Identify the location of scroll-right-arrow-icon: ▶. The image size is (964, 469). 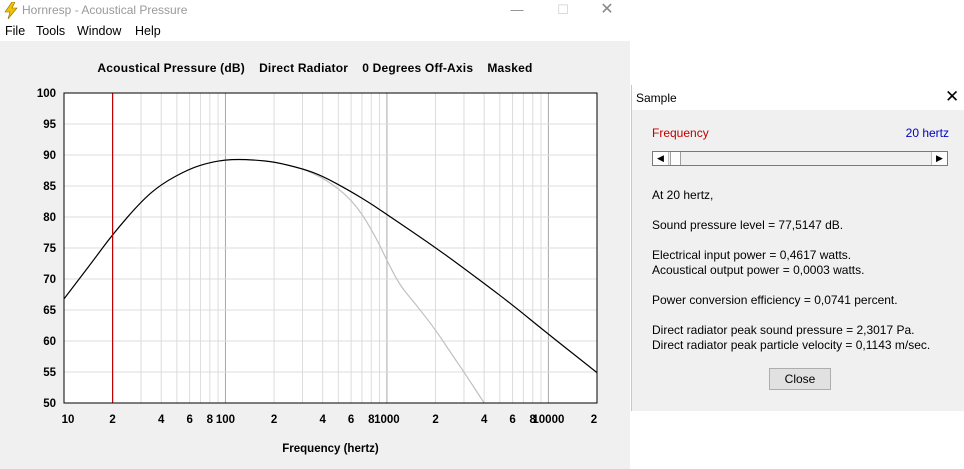
(939, 158).